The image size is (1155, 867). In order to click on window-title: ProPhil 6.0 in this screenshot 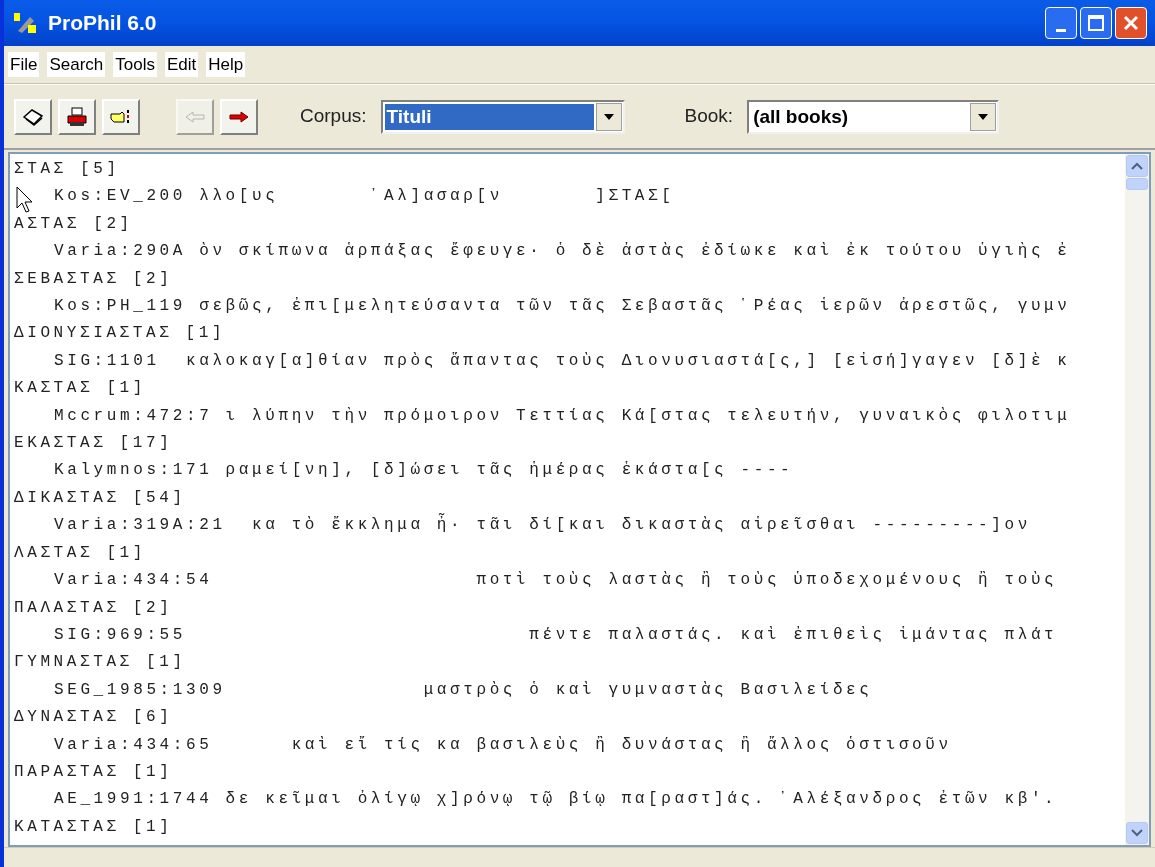, I will do `click(103, 23)`.